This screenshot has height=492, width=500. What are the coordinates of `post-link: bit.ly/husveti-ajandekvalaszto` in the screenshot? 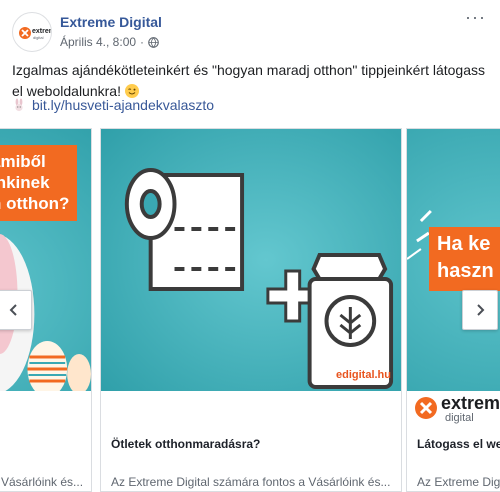 It's located at (123, 105).